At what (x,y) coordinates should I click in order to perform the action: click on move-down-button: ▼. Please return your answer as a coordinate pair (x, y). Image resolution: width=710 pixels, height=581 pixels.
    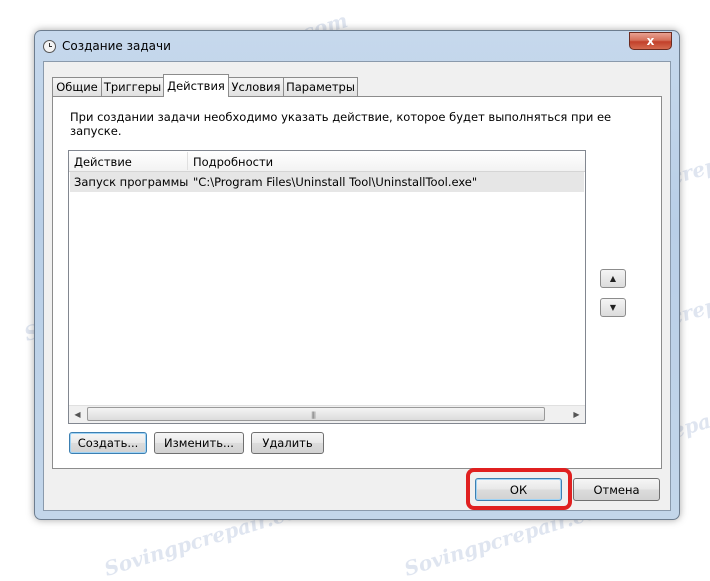
    Looking at the image, I should click on (613, 307).